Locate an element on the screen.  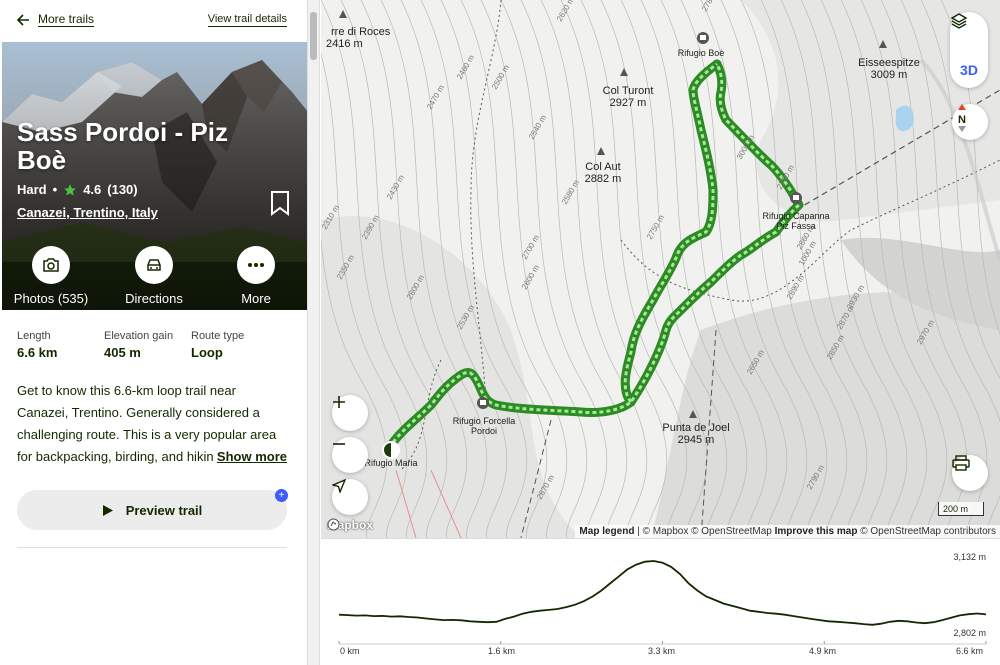
panel-divider is located at coordinates (152, 547).